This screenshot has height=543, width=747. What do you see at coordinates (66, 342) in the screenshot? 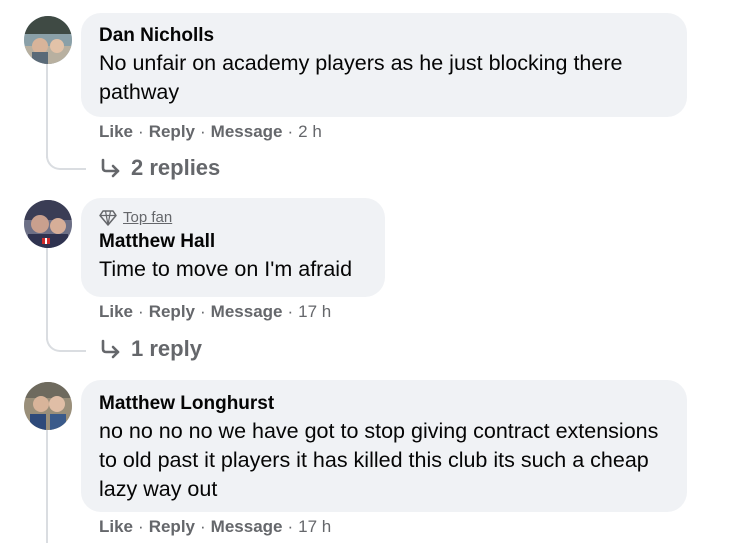
I see `thread-line-2-curve` at bounding box center [66, 342].